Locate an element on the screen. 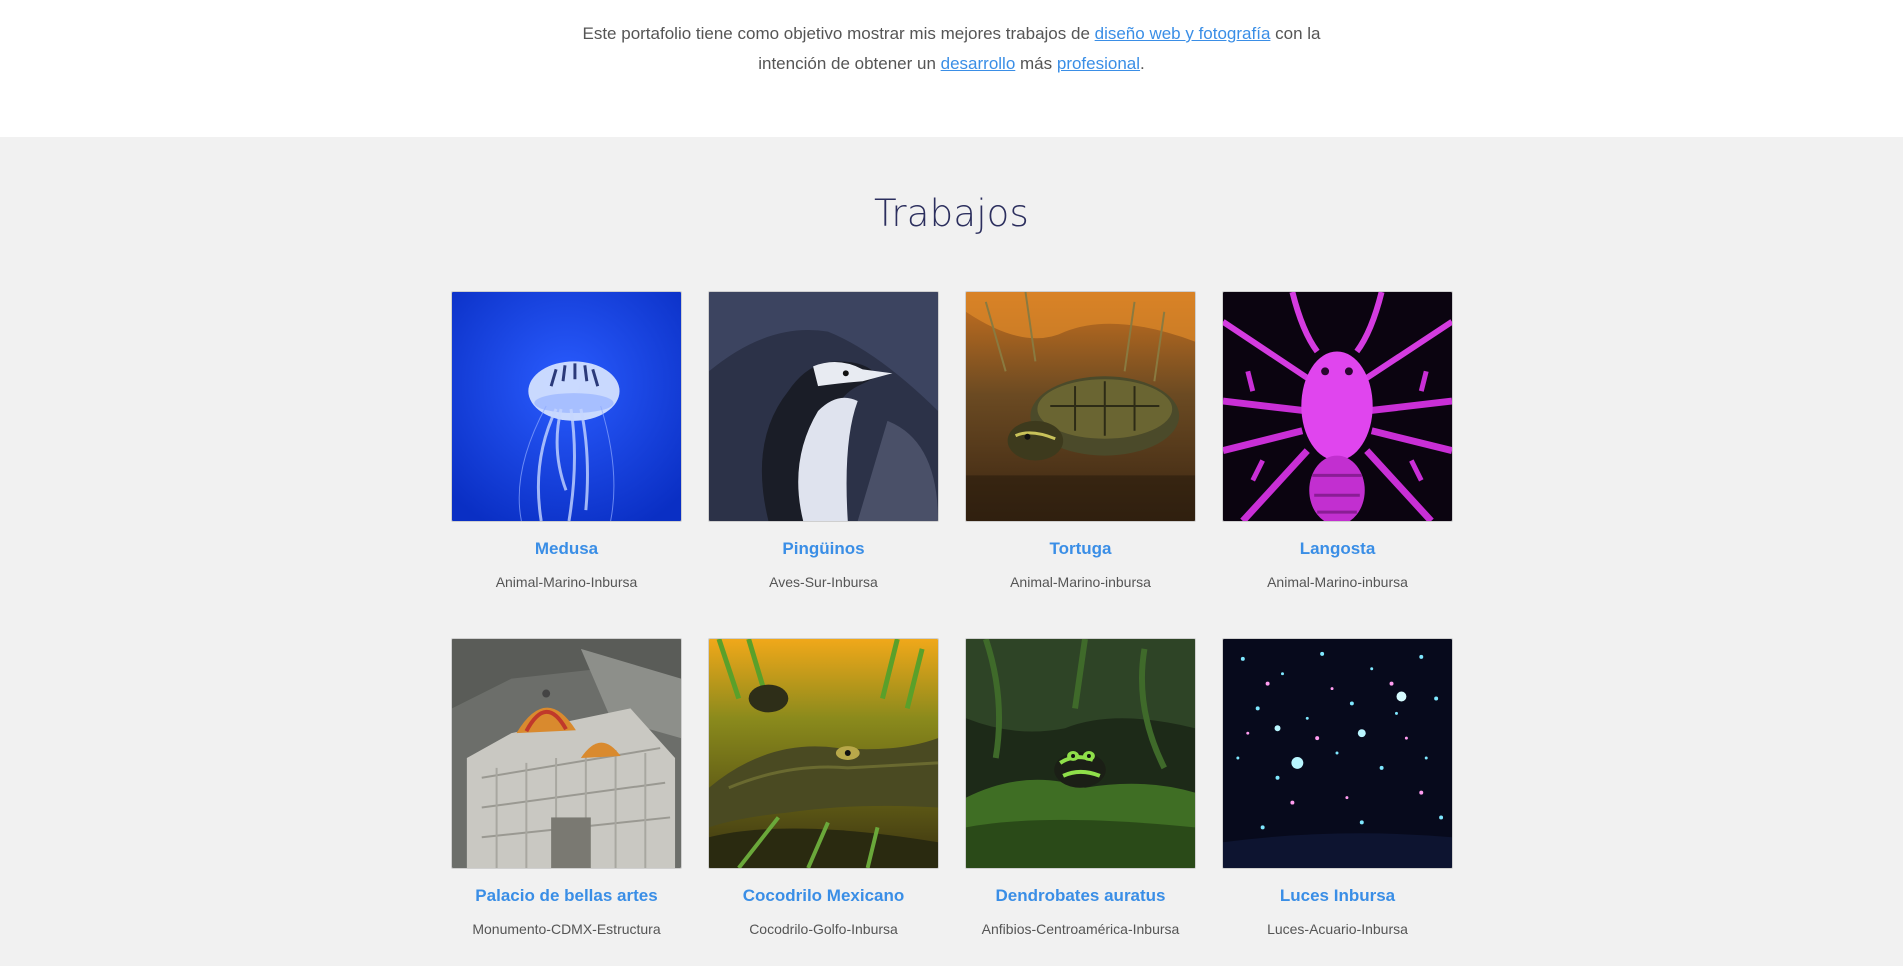  penguin-image is located at coordinates (823, 406).